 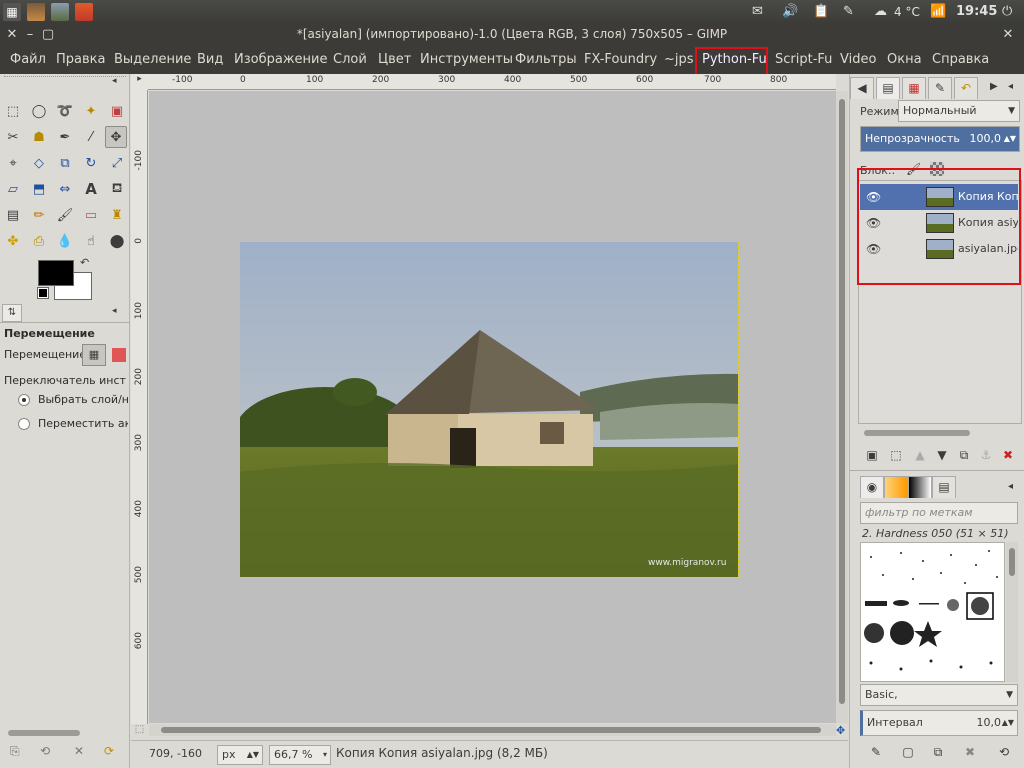 I want to click on unit-select: px ▲▼, so click(x=240, y=755).